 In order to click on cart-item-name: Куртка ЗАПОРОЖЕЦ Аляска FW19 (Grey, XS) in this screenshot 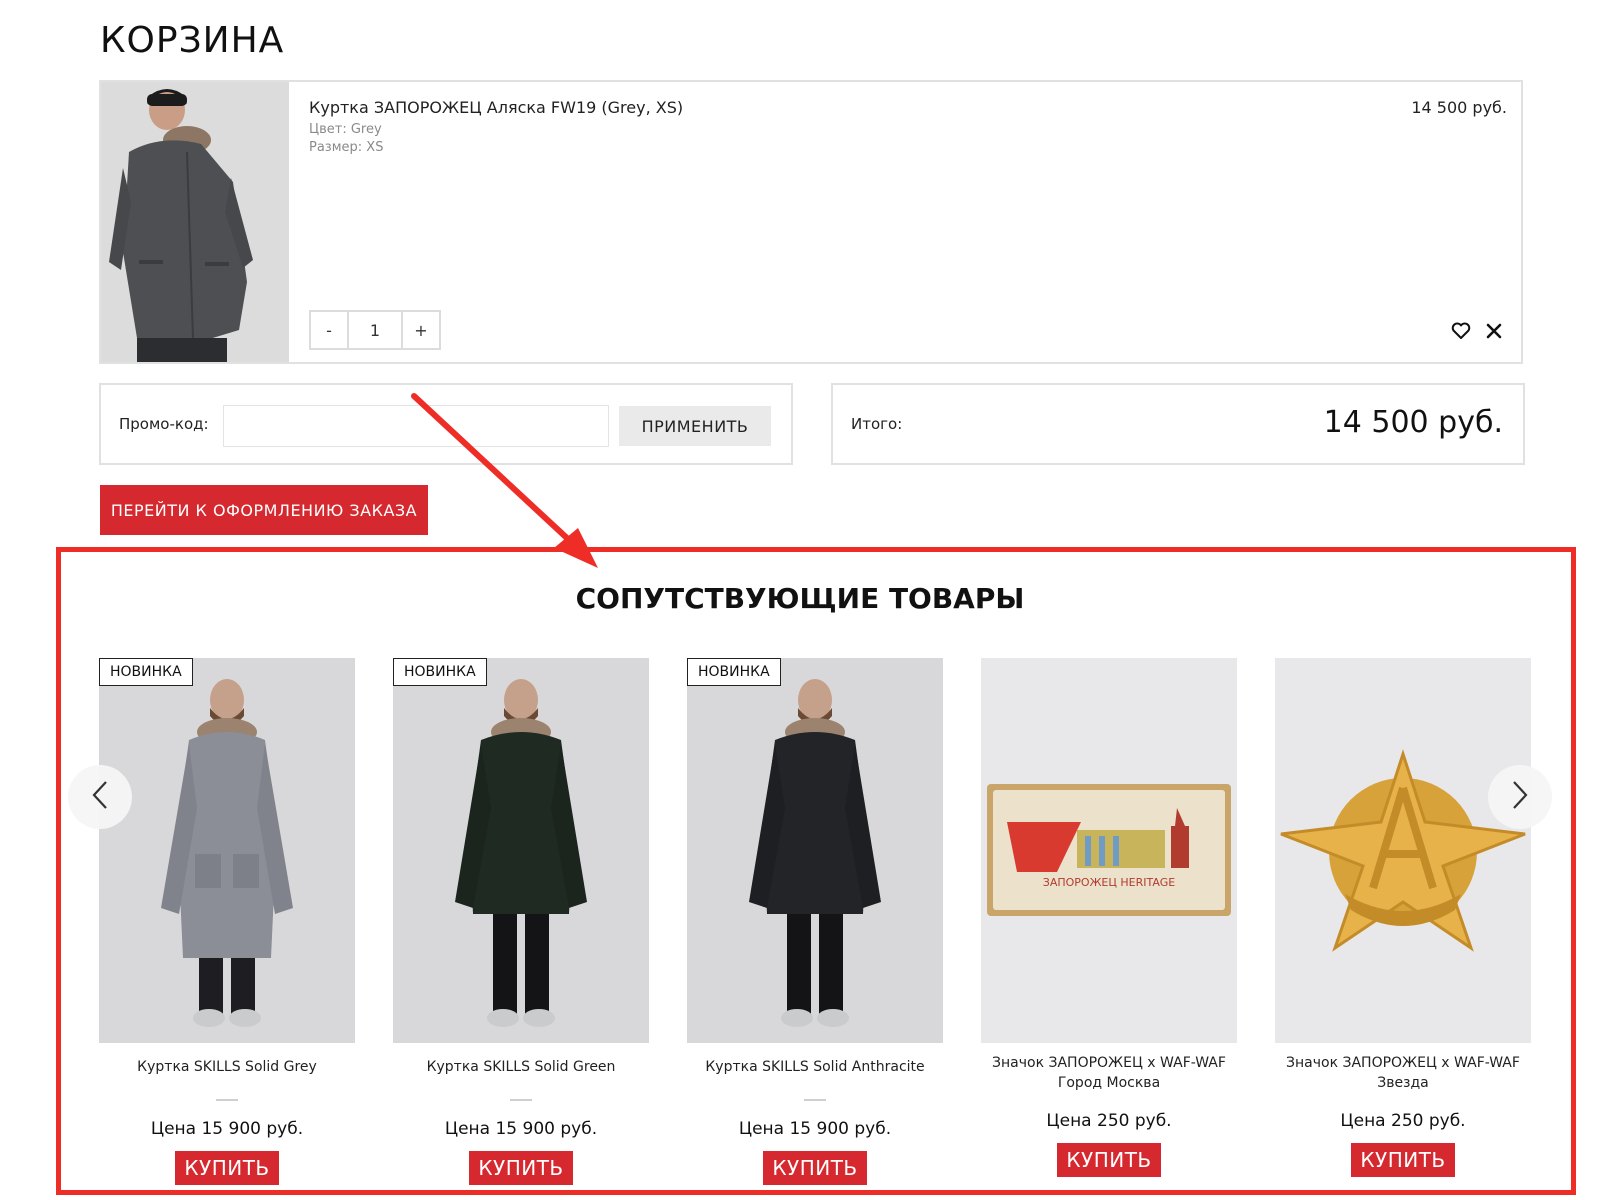, I will do `click(496, 107)`.